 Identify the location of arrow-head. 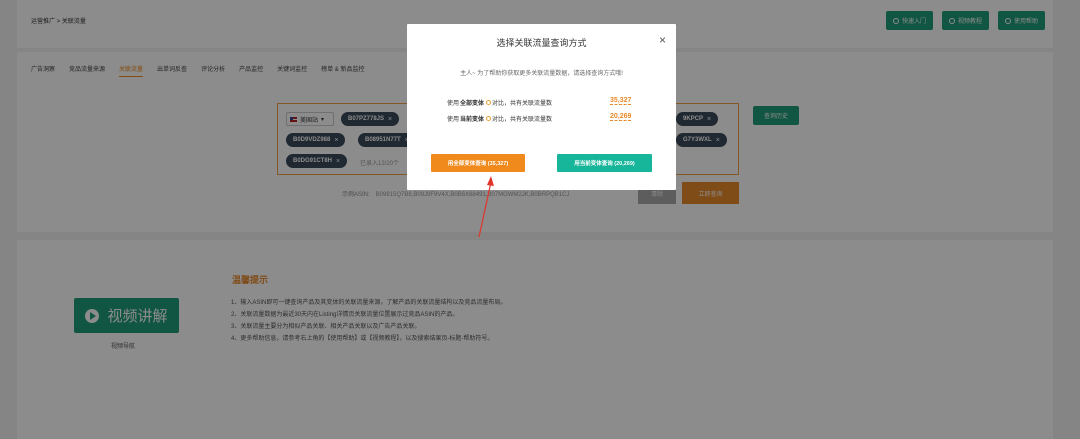
(490, 181).